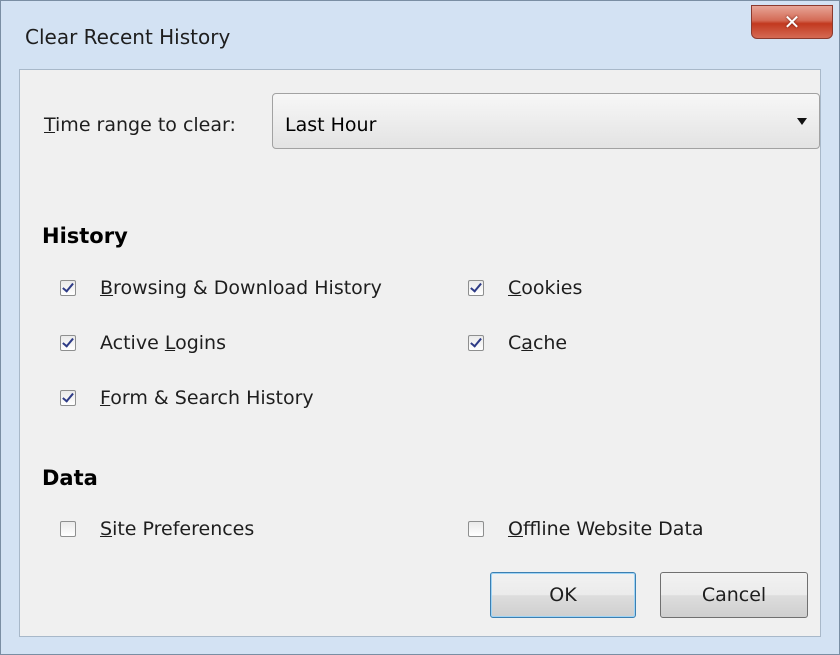 This screenshot has height=655, width=840. Describe the element at coordinates (546, 121) in the screenshot. I see `time-range-dropdown: Last Hour` at that location.